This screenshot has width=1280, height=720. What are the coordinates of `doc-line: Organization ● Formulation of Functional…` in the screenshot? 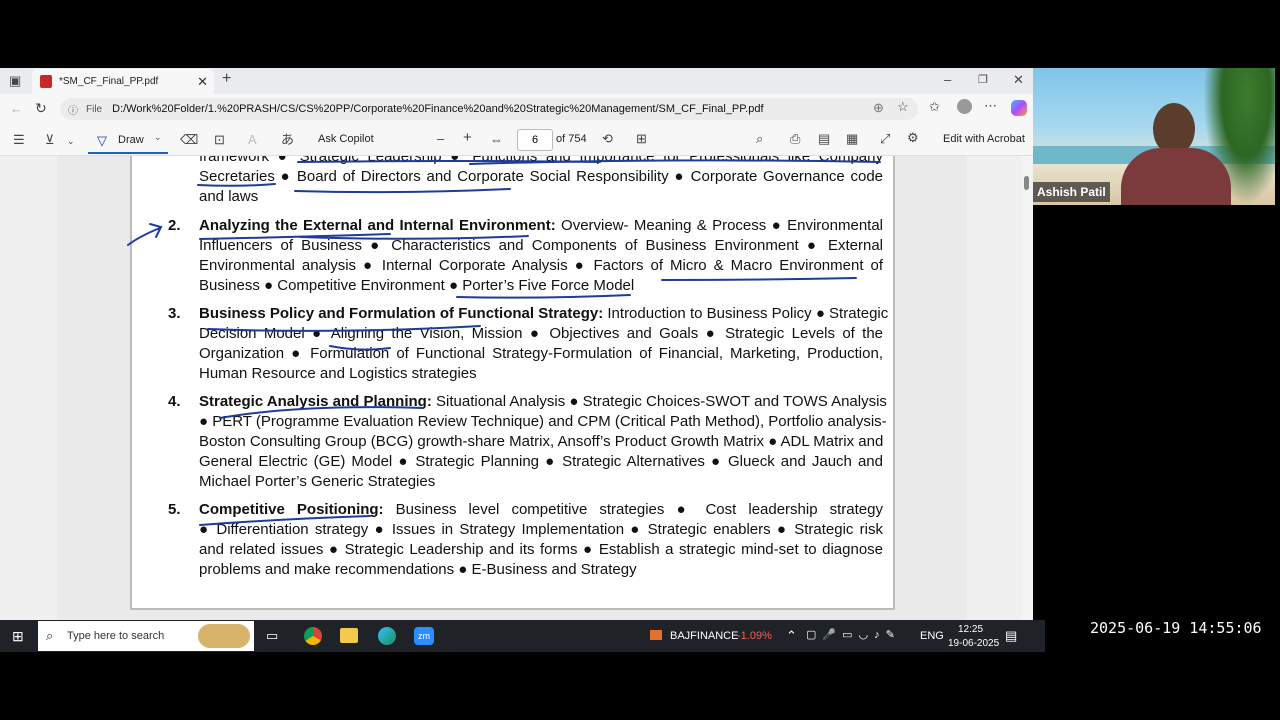 It's located at (541, 353).